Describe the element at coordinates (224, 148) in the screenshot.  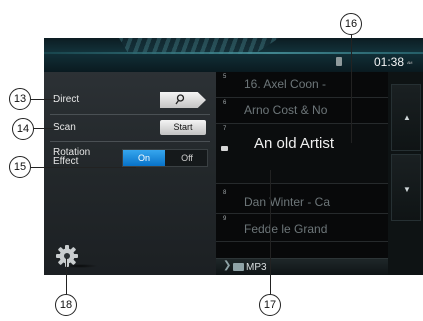
I see `now-playing-icon` at that location.